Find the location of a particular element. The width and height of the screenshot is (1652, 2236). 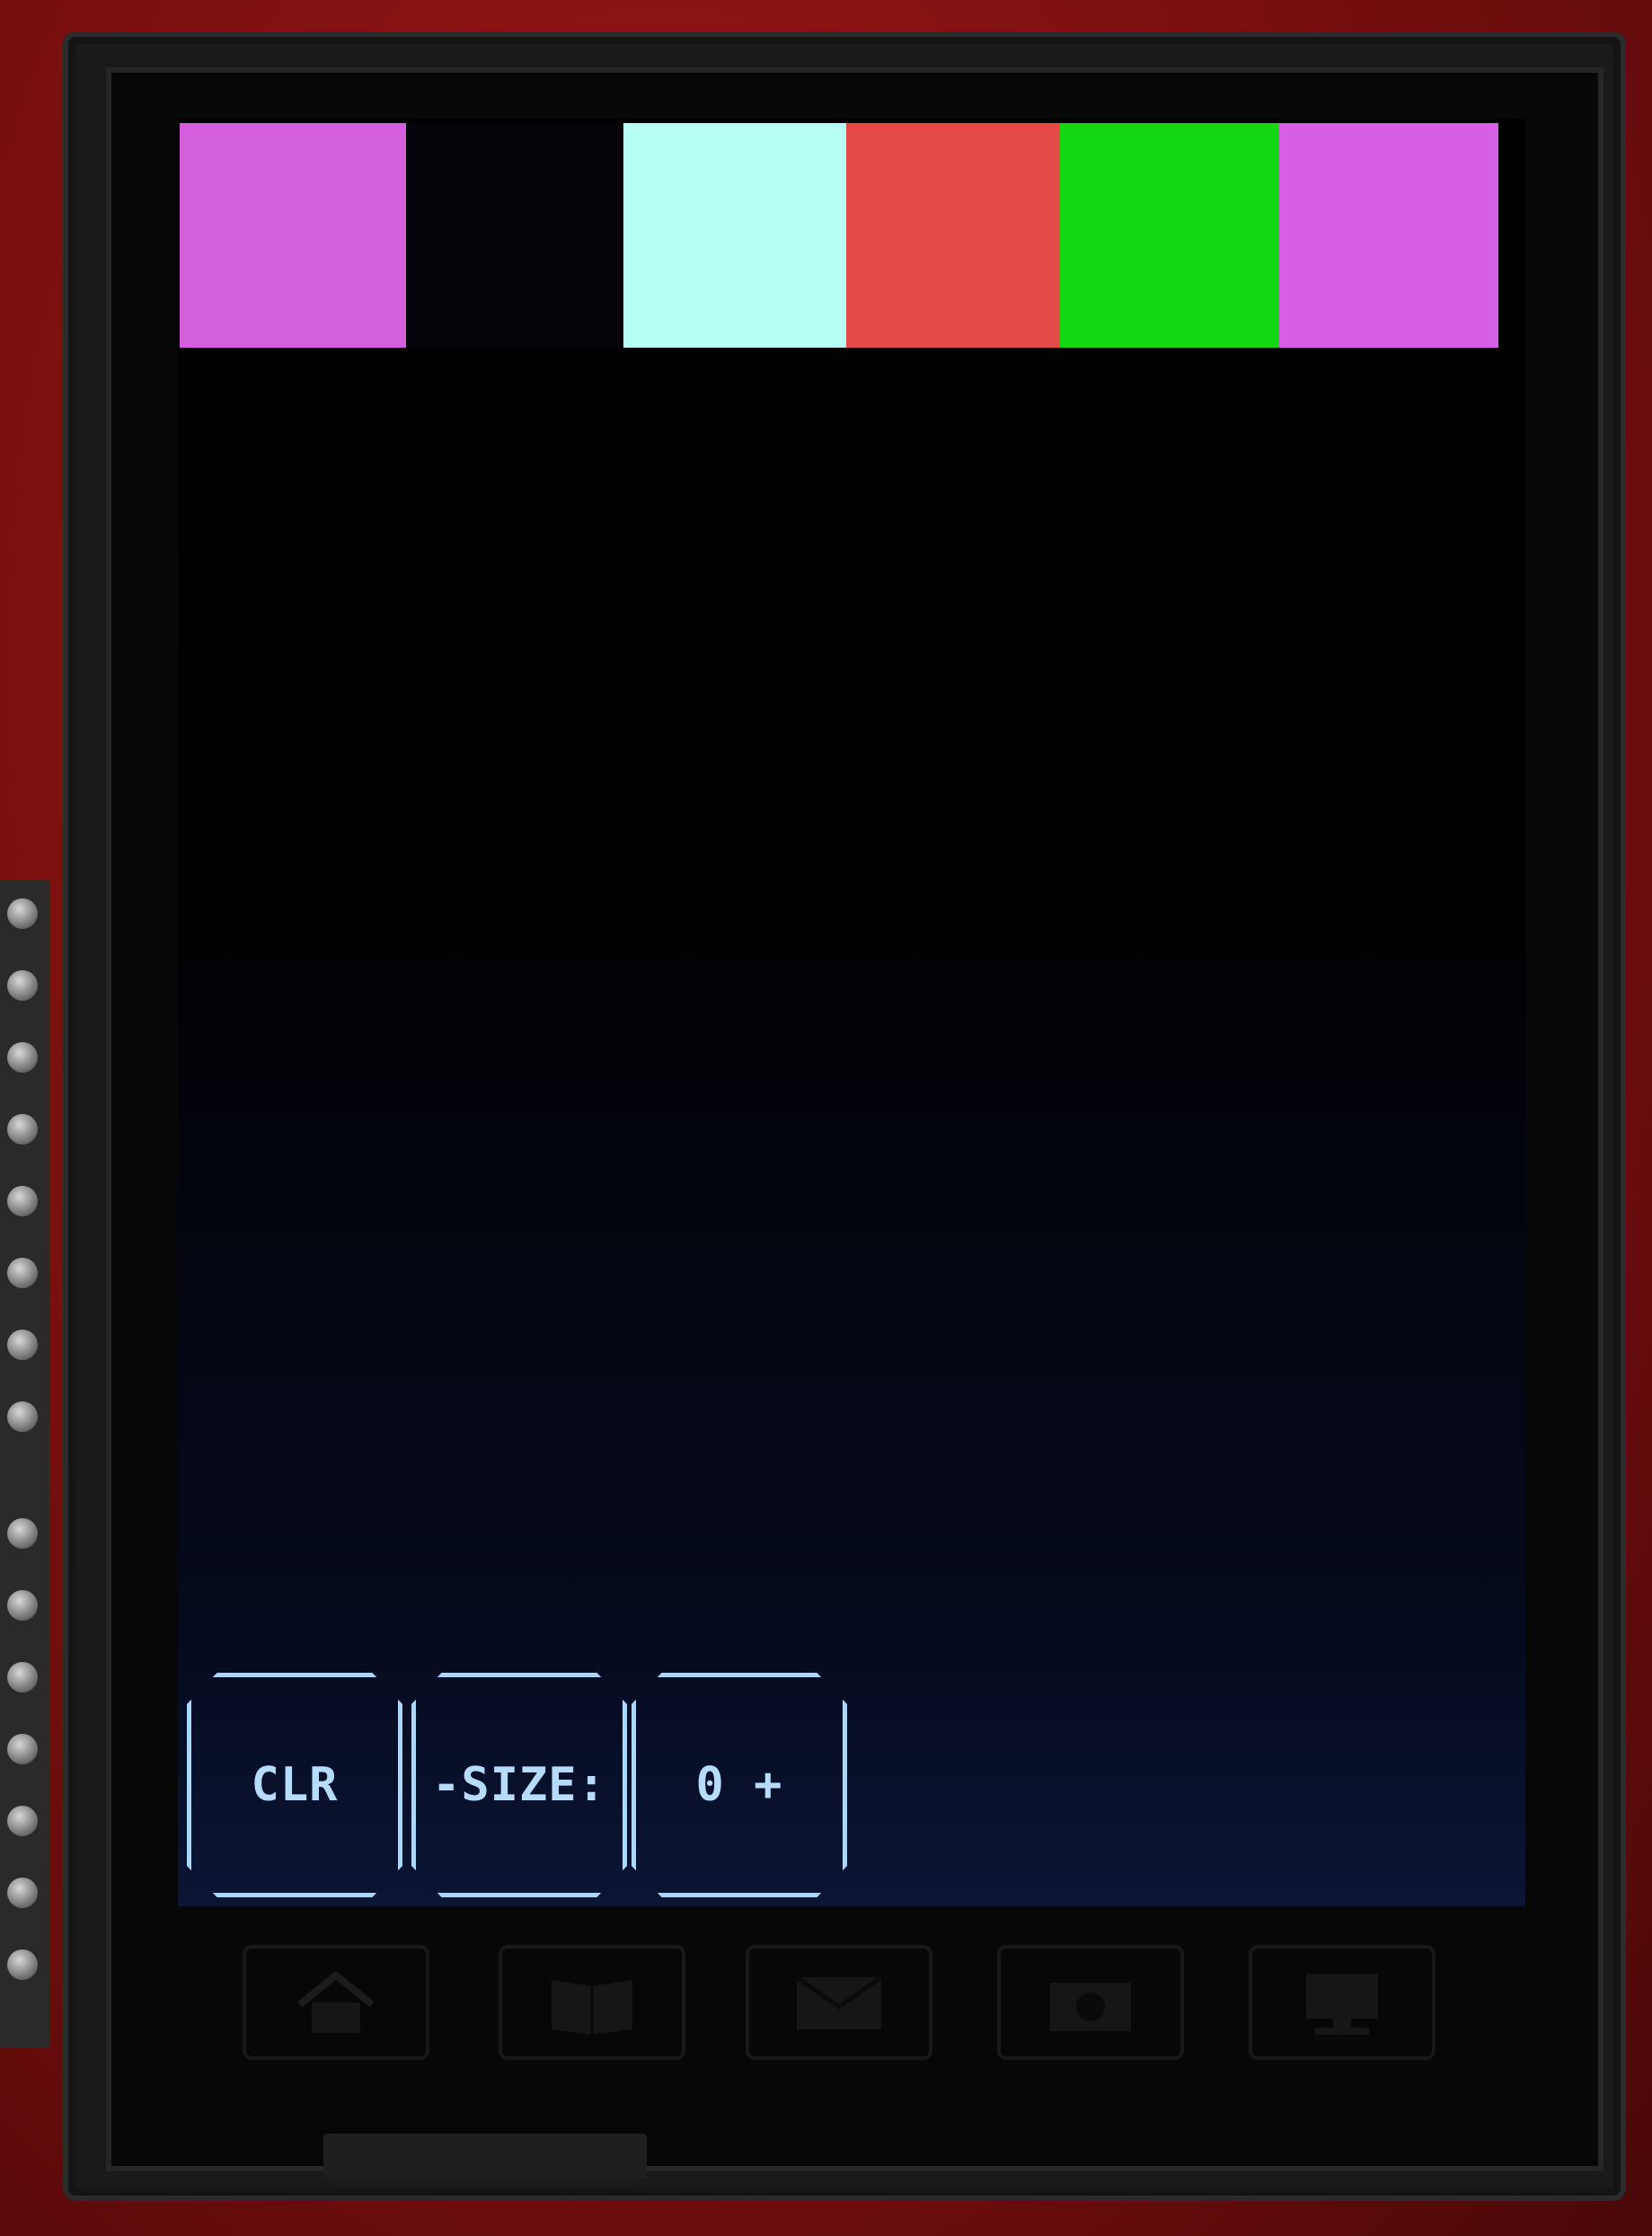

home-touch-key is located at coordinates (336, 2002).